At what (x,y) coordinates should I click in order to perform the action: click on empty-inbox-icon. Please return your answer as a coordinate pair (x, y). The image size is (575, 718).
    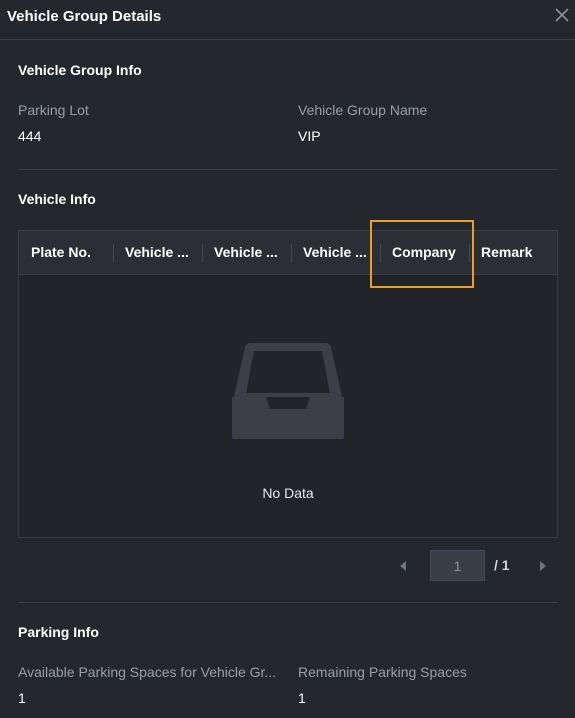
    Looking at the image, I should click on (288, 391).